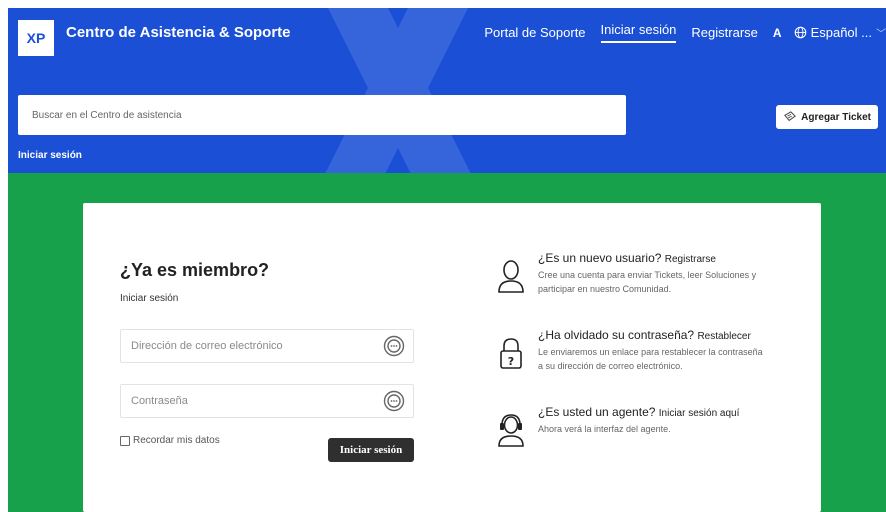  I want to click on login-title: ¿Ya es miembro?, so click(195, 270).